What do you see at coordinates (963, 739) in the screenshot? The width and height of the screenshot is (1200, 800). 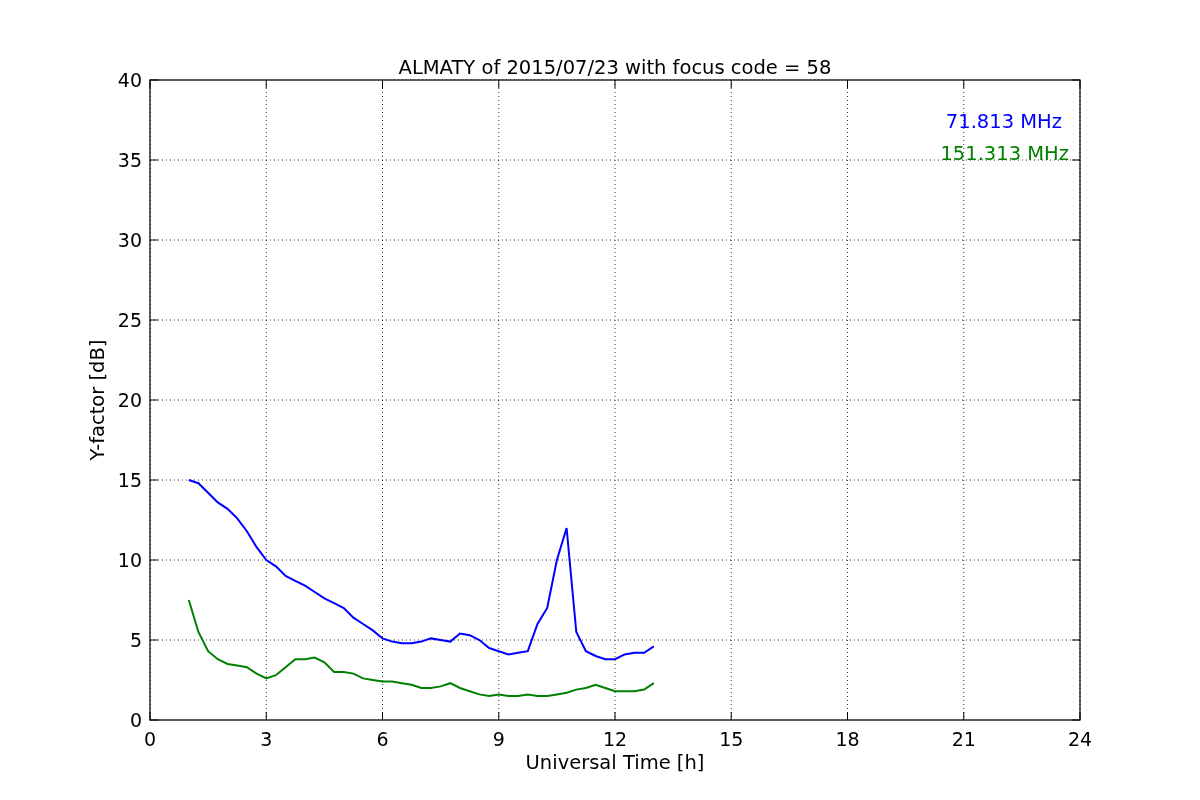 I see `x-tick-label: 21` at bounding box center [963, 739].